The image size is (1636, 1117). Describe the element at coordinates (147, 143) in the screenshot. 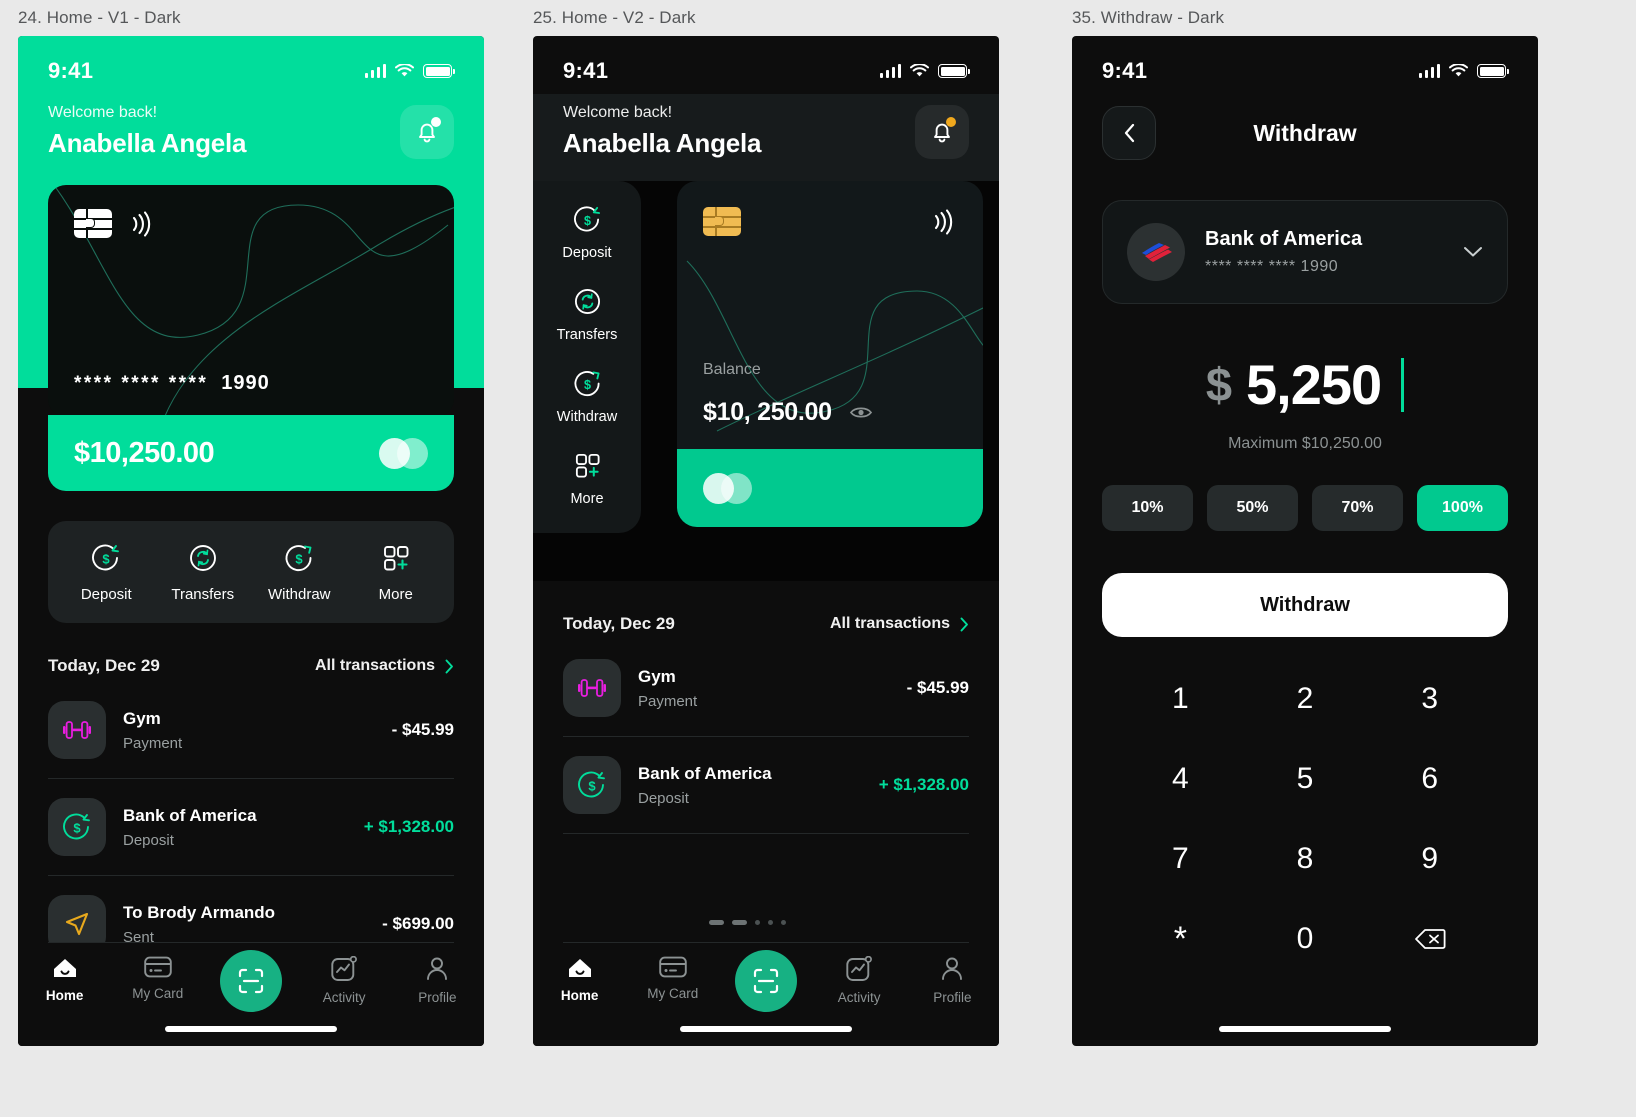

I see `user-name: Anabella Angela` at that location.